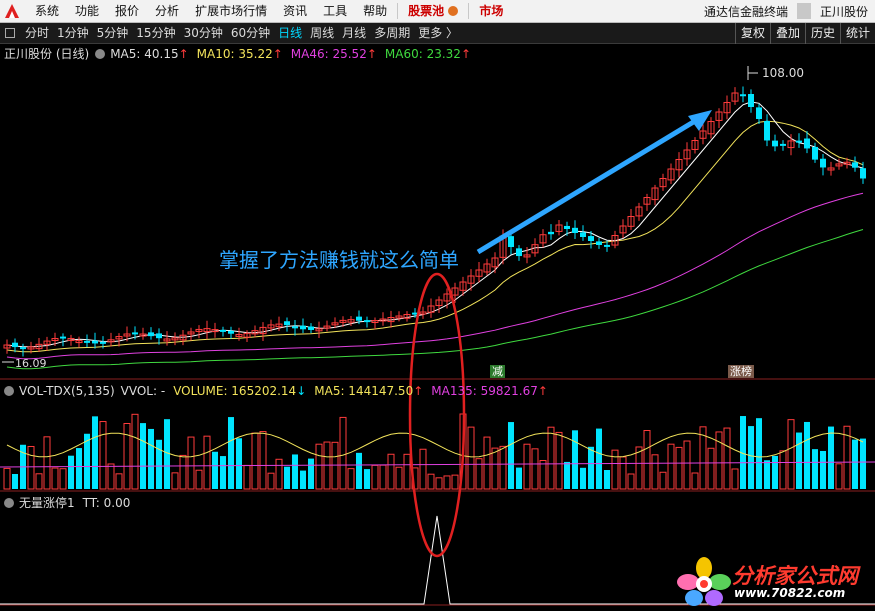  I want to click on signal-indicator-title: 无量涨停1, so click(47, 503).